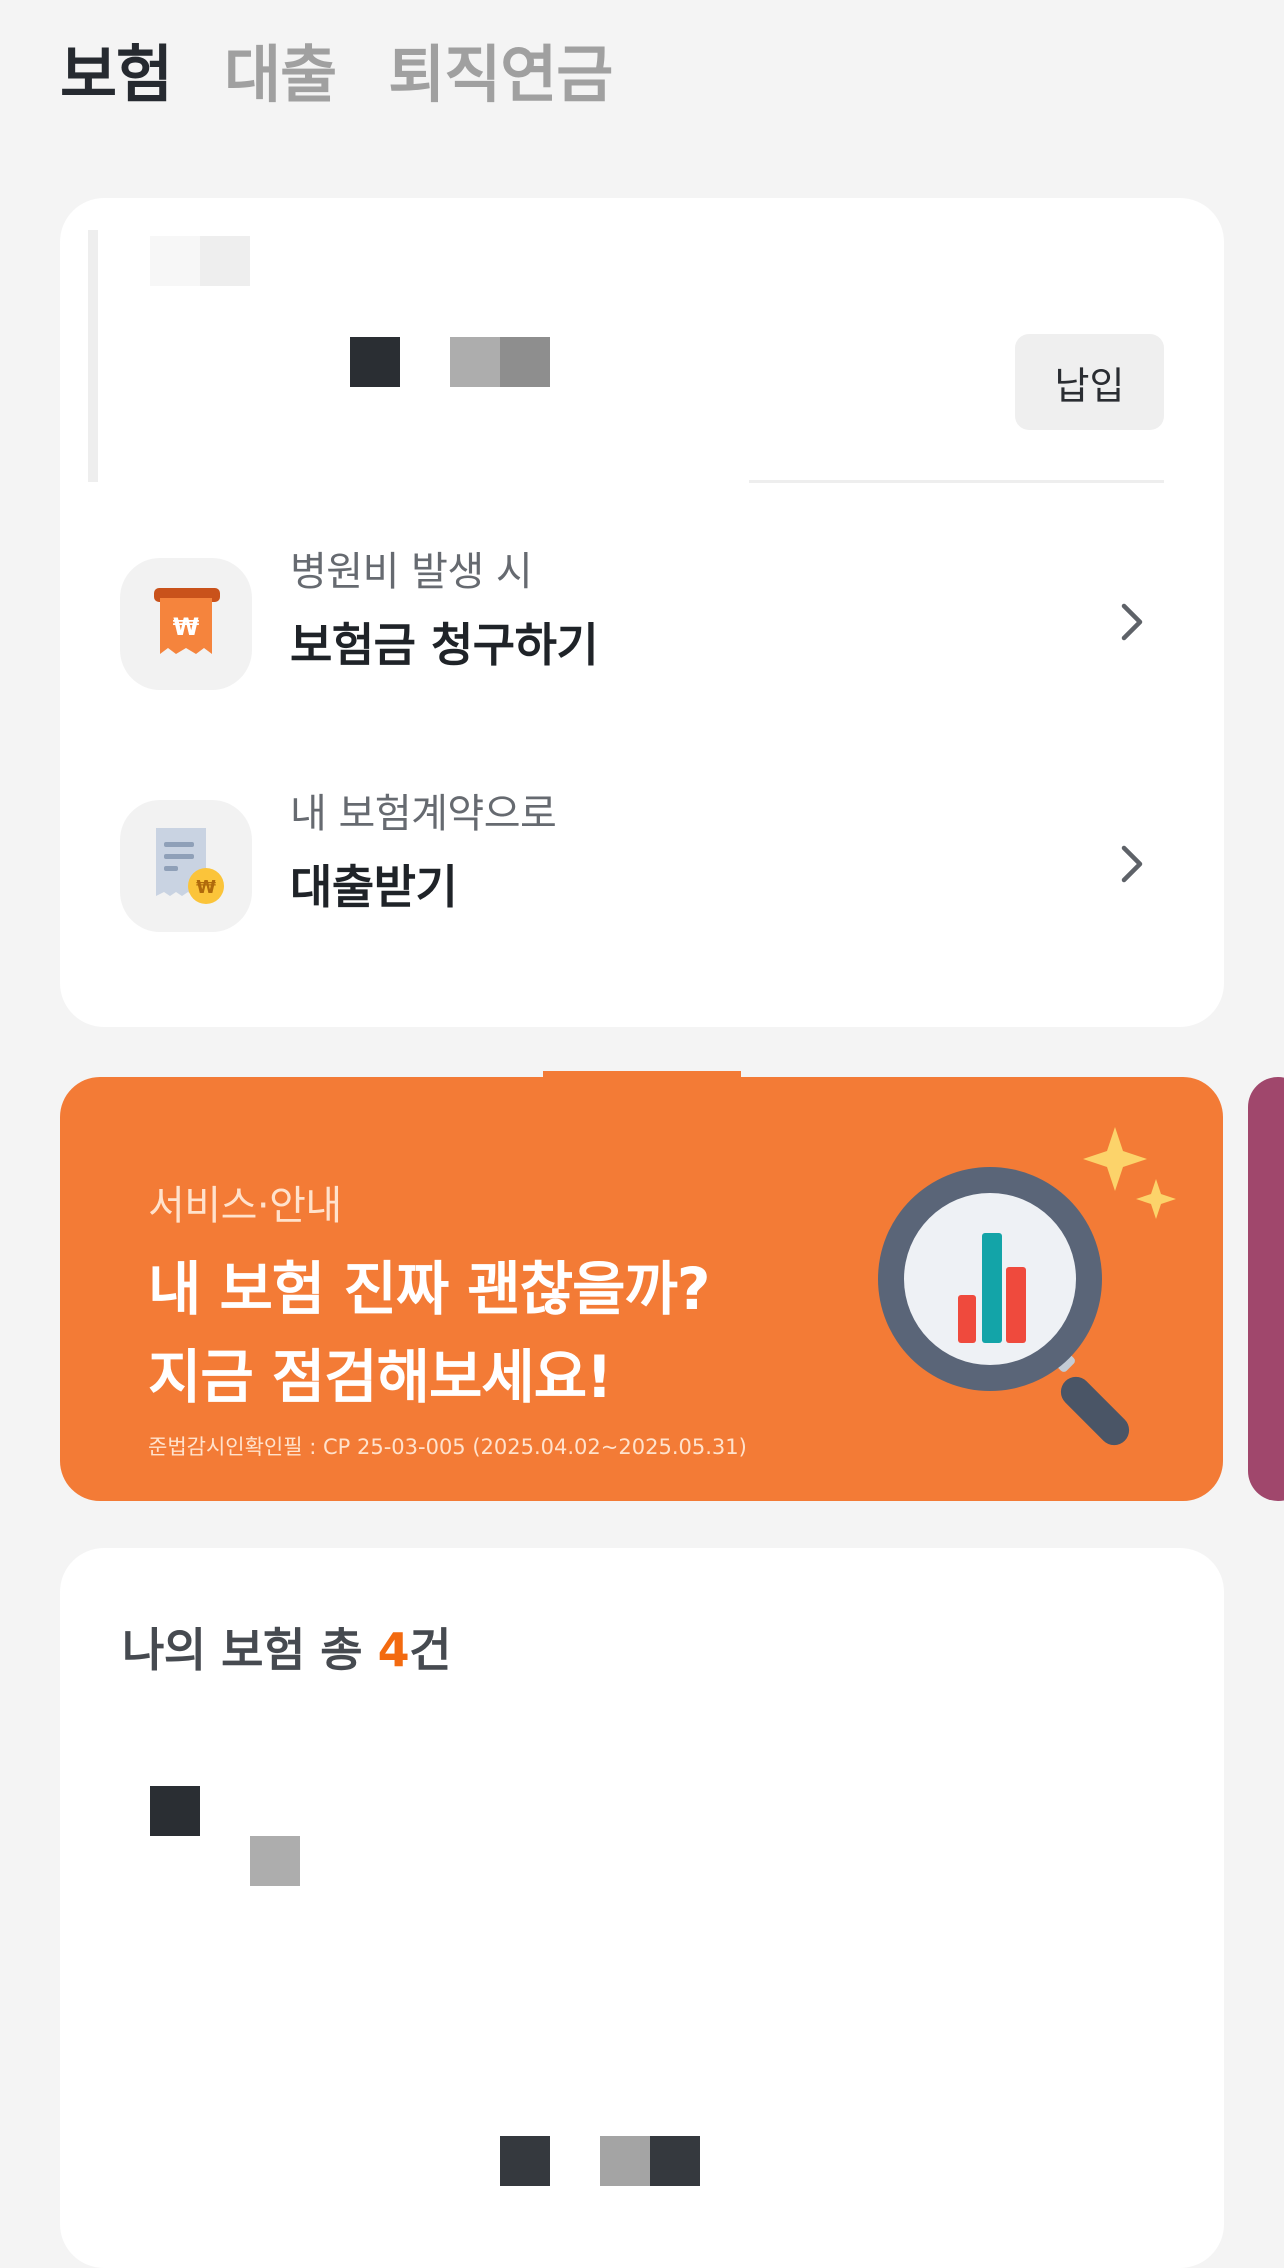 This screenshot has width=1284, height=2268. I want to click on claim-receipt-icon: ₩, so click(186, 624).